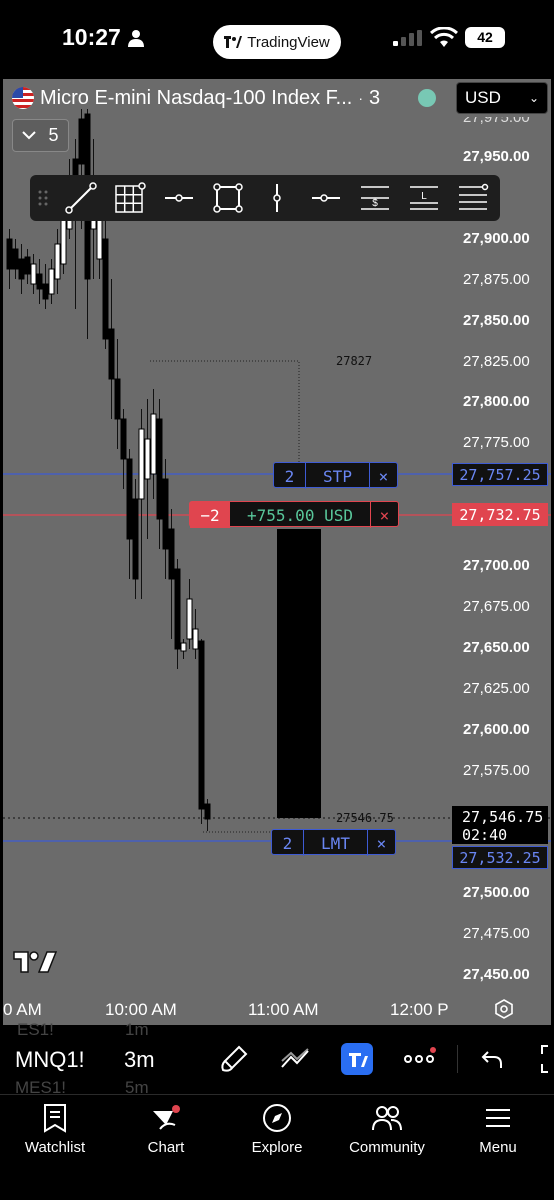 The width and height of the screenshot is (554, 1200). Describe the element at coordinates (325, 198) in the screenshot. I see `horizontal-ray-tool` at that location.